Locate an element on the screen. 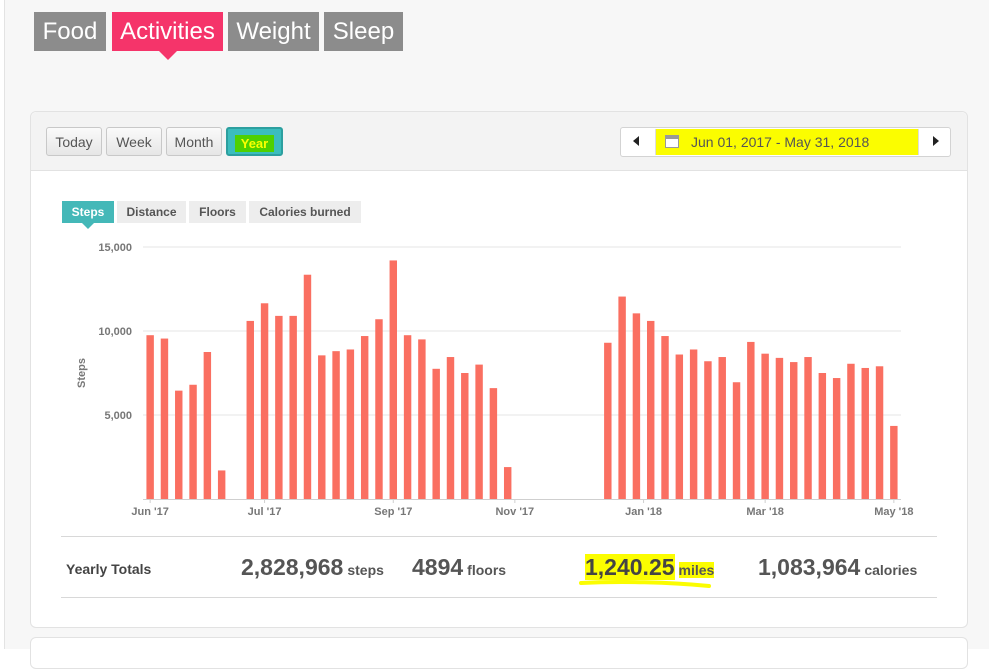 This screenshot has height=669, width=989. total-floors-value: 4894 is located at coordinates (438, 567).